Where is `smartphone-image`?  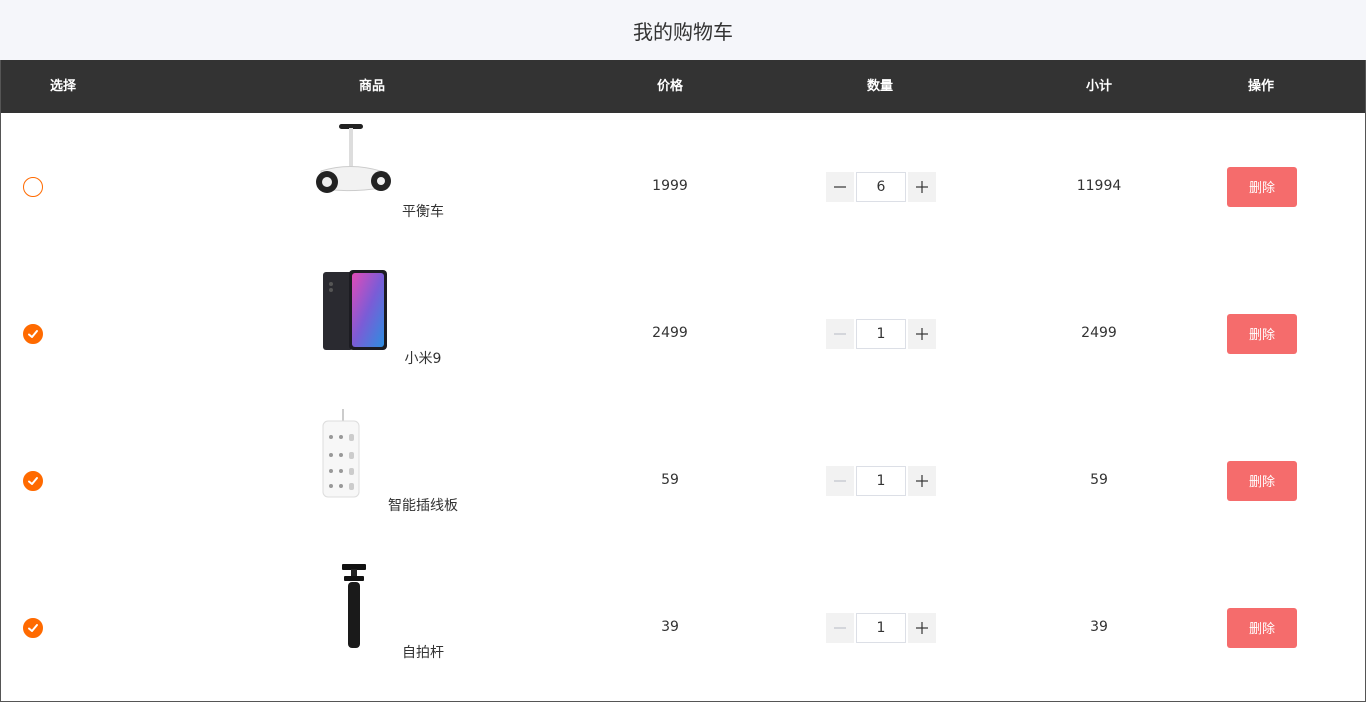 smartphone-image is located at coordinates (355, 310).